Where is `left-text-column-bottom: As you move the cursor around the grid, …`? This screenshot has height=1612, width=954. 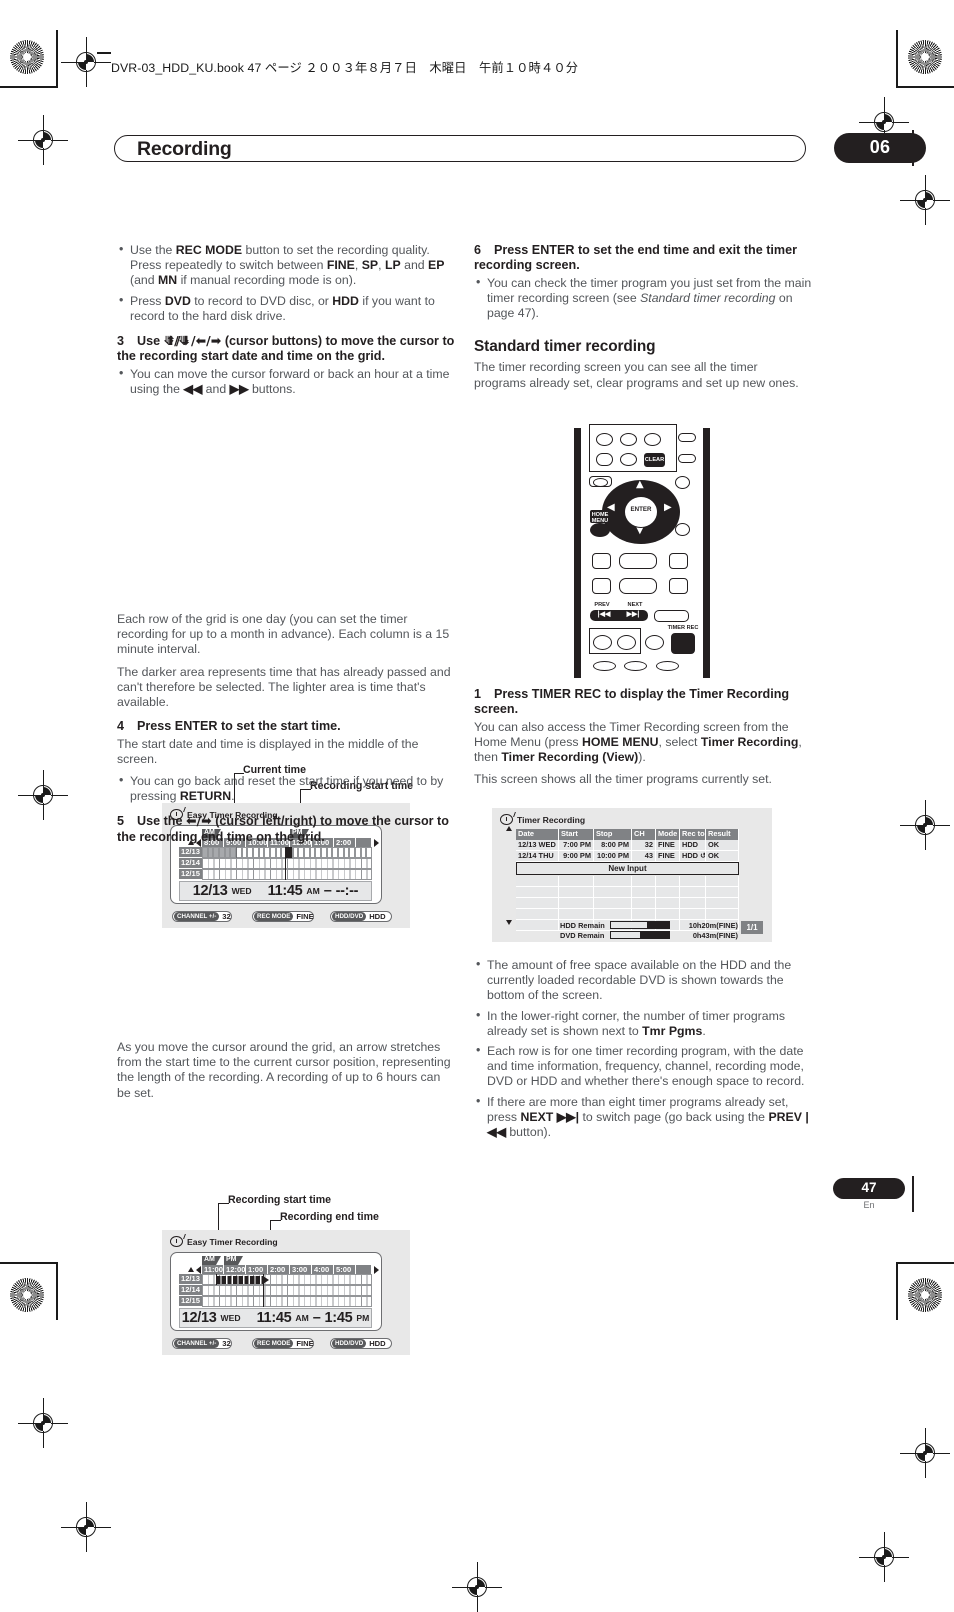 left-text-column-bottom: As you move the cursor around the grid, … is located at coordinates (286, 1074).